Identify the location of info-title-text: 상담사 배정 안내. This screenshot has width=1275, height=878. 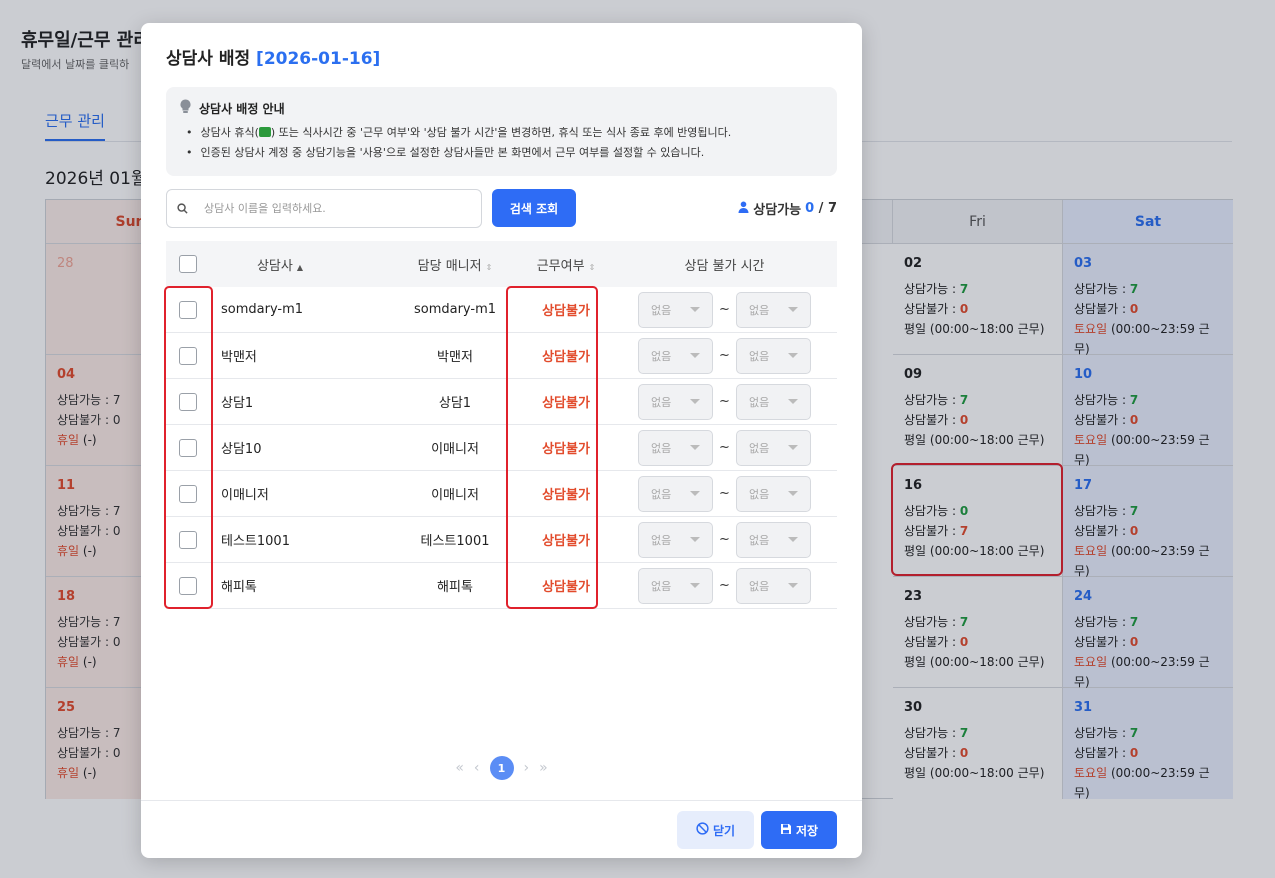
(242, 108).